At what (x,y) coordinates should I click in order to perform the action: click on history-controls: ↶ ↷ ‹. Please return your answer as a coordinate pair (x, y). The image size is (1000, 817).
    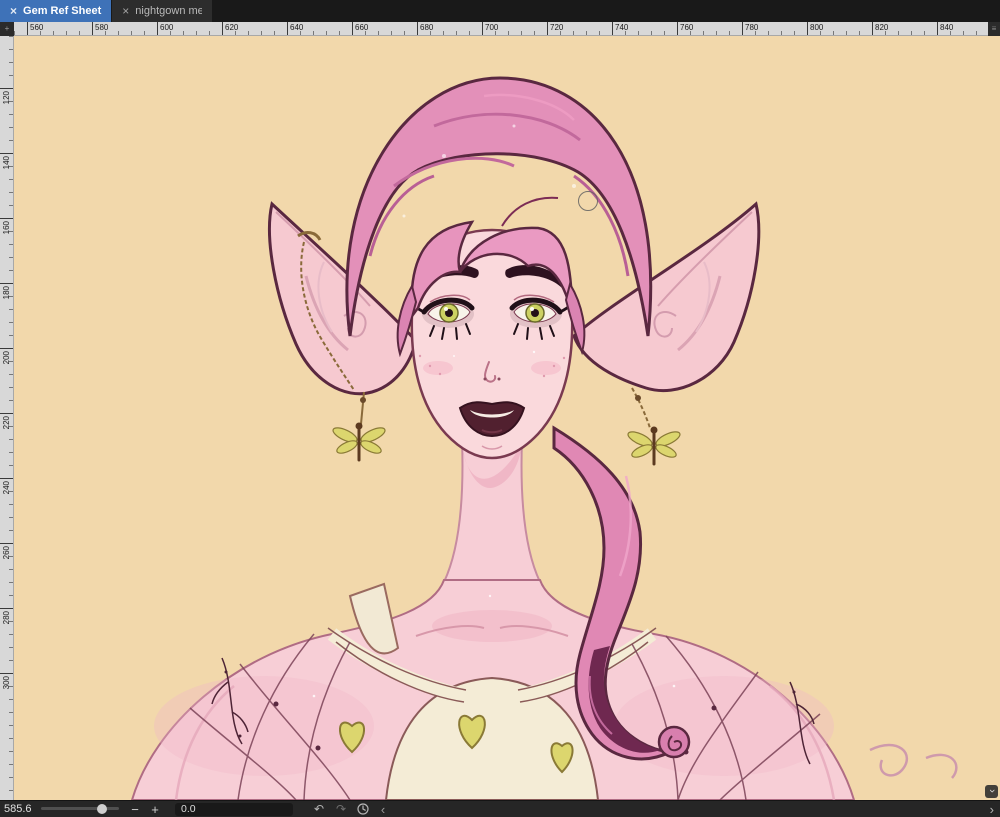
    Looking at the image, I should click on (350, 809).